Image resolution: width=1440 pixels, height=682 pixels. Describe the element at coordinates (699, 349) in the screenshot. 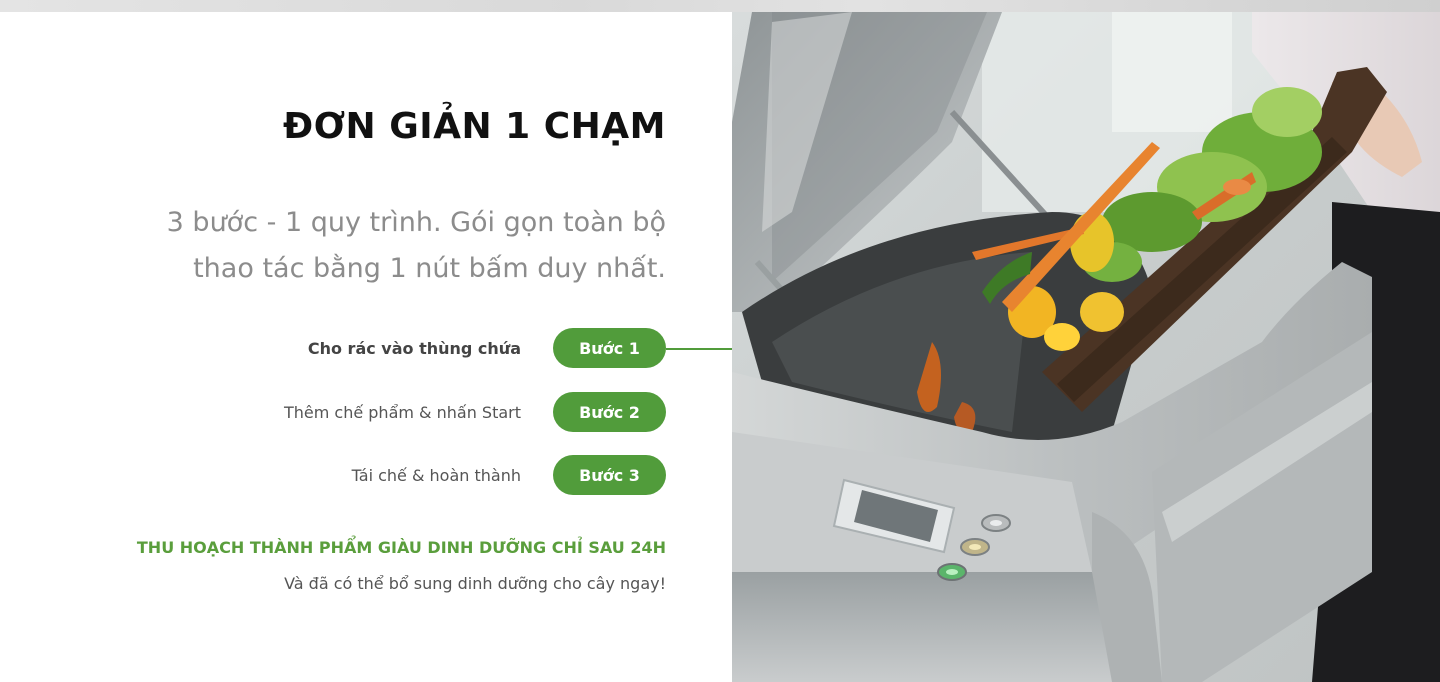

I see `active-step-connector` at that location.